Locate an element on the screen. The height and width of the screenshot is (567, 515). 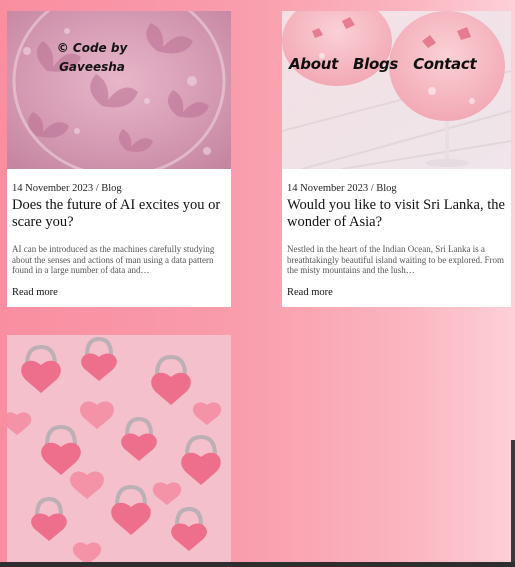
card-image-butterfly-drink: © Code by Gaveesha is located at coordinates (119, 90).